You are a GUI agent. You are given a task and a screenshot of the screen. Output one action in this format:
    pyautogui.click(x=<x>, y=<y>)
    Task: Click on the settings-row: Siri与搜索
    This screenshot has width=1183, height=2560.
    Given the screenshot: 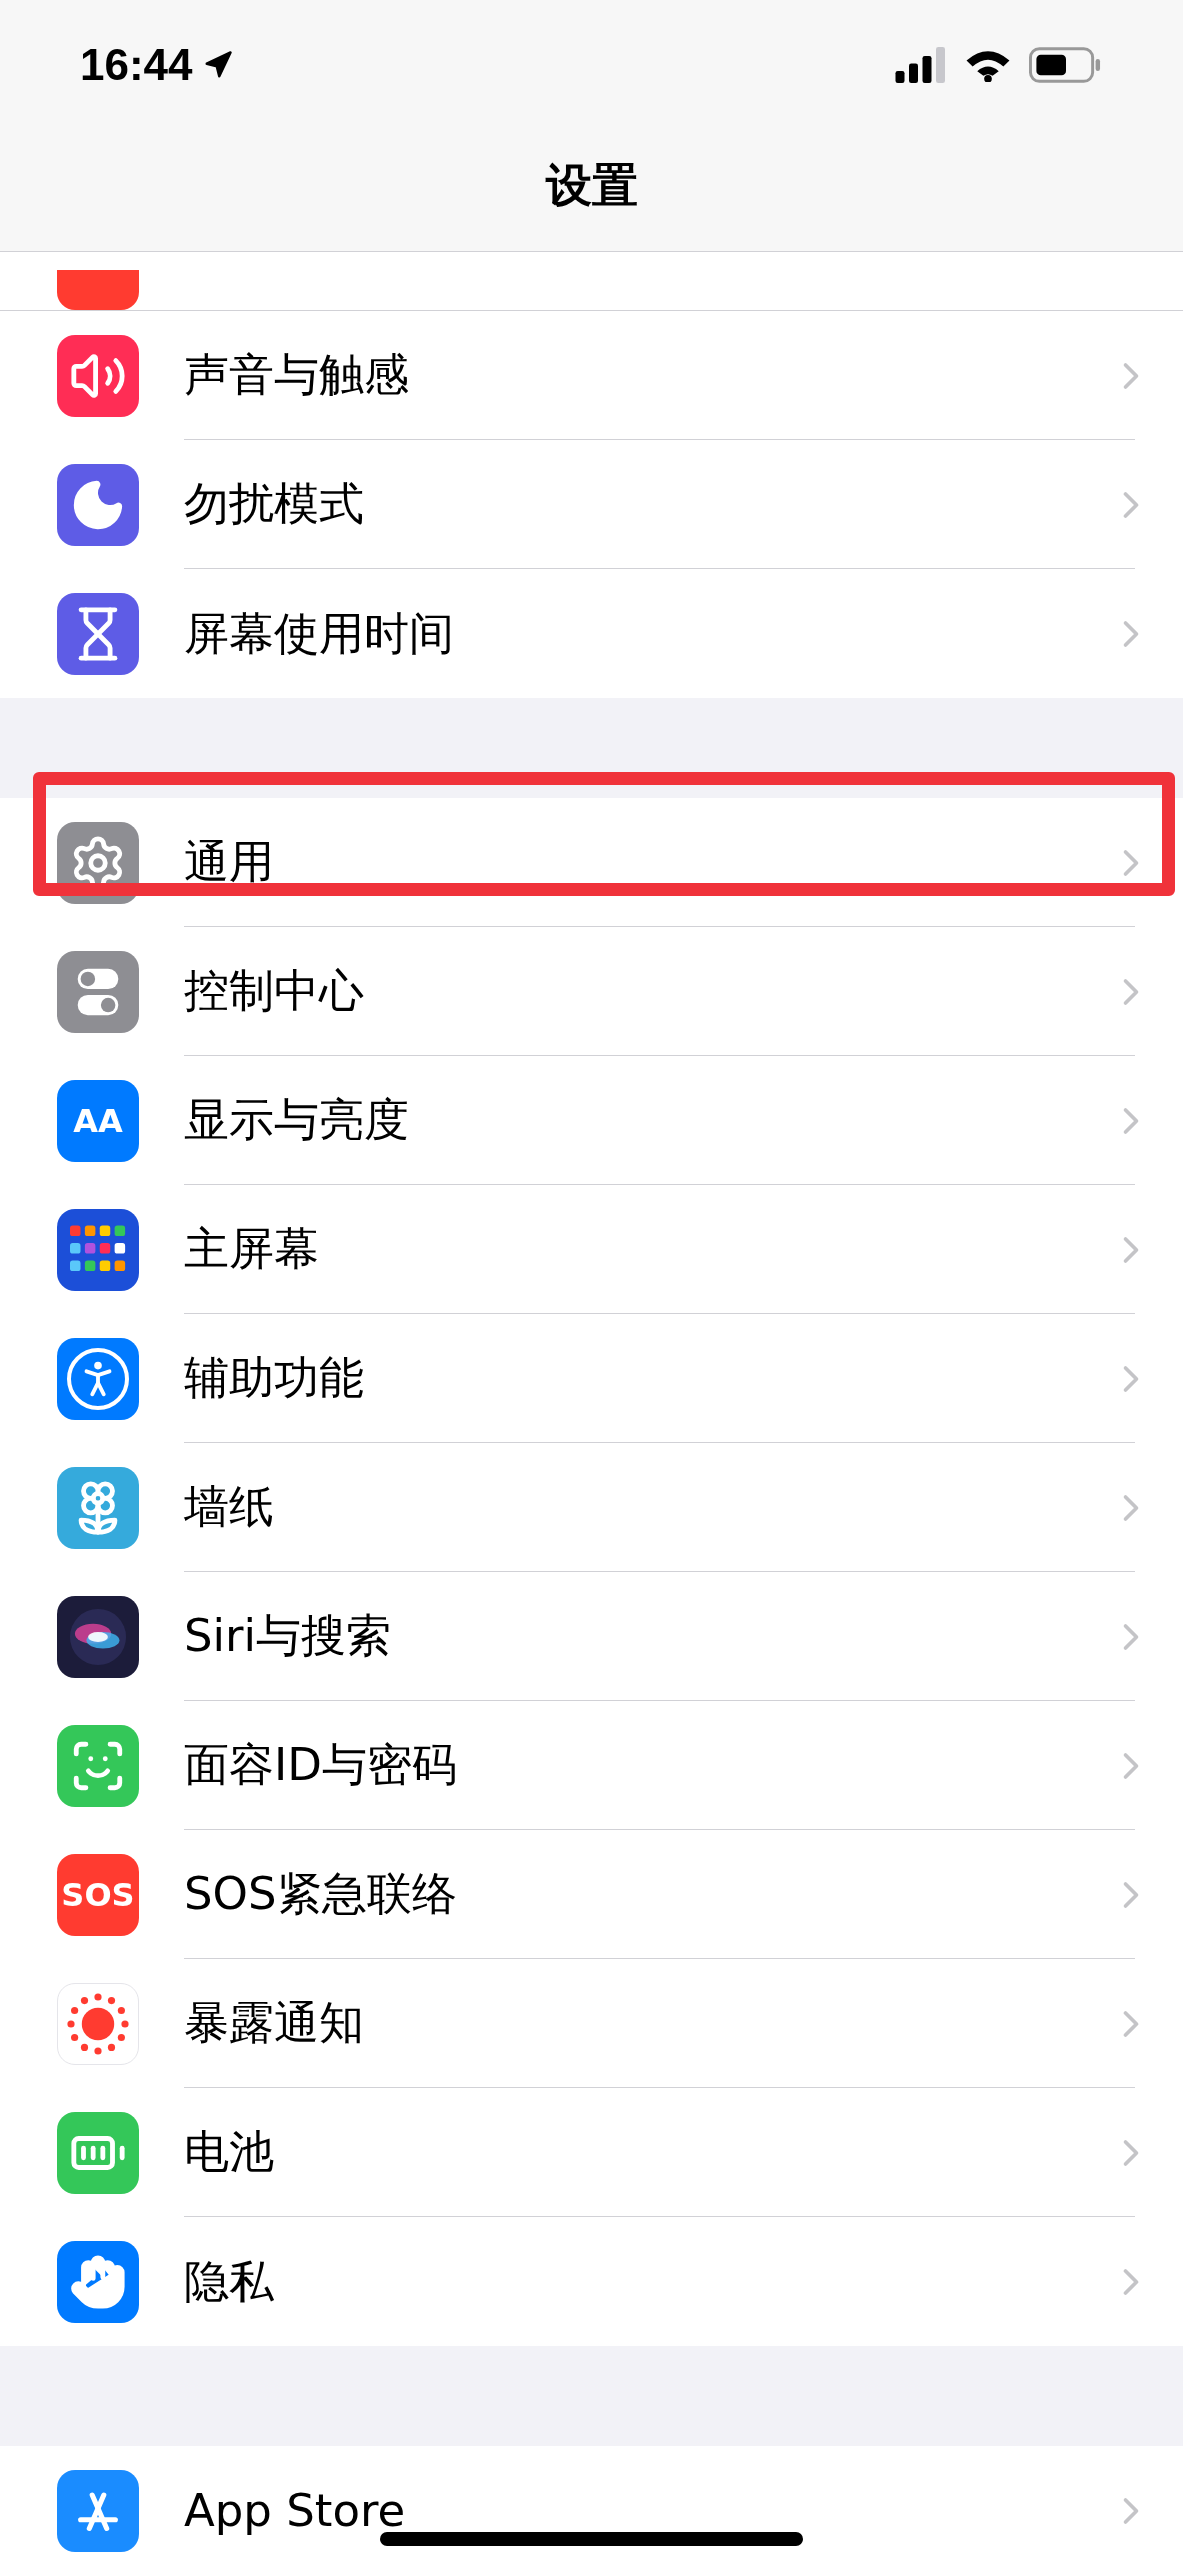 What is the action you would take?
    pyautogui.click(x=591, y=1636)
    